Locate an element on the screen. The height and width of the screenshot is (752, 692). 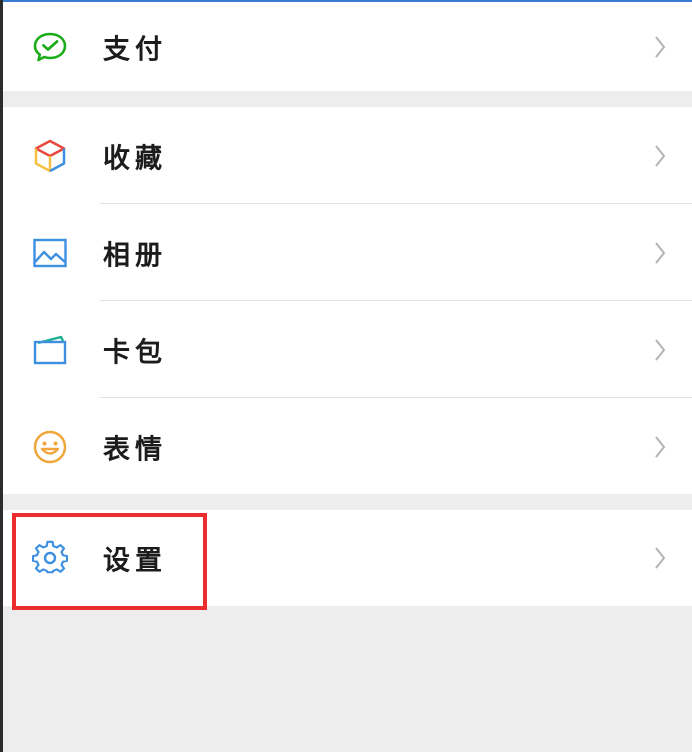
smiley-icon is located at coordinates (50, 447).